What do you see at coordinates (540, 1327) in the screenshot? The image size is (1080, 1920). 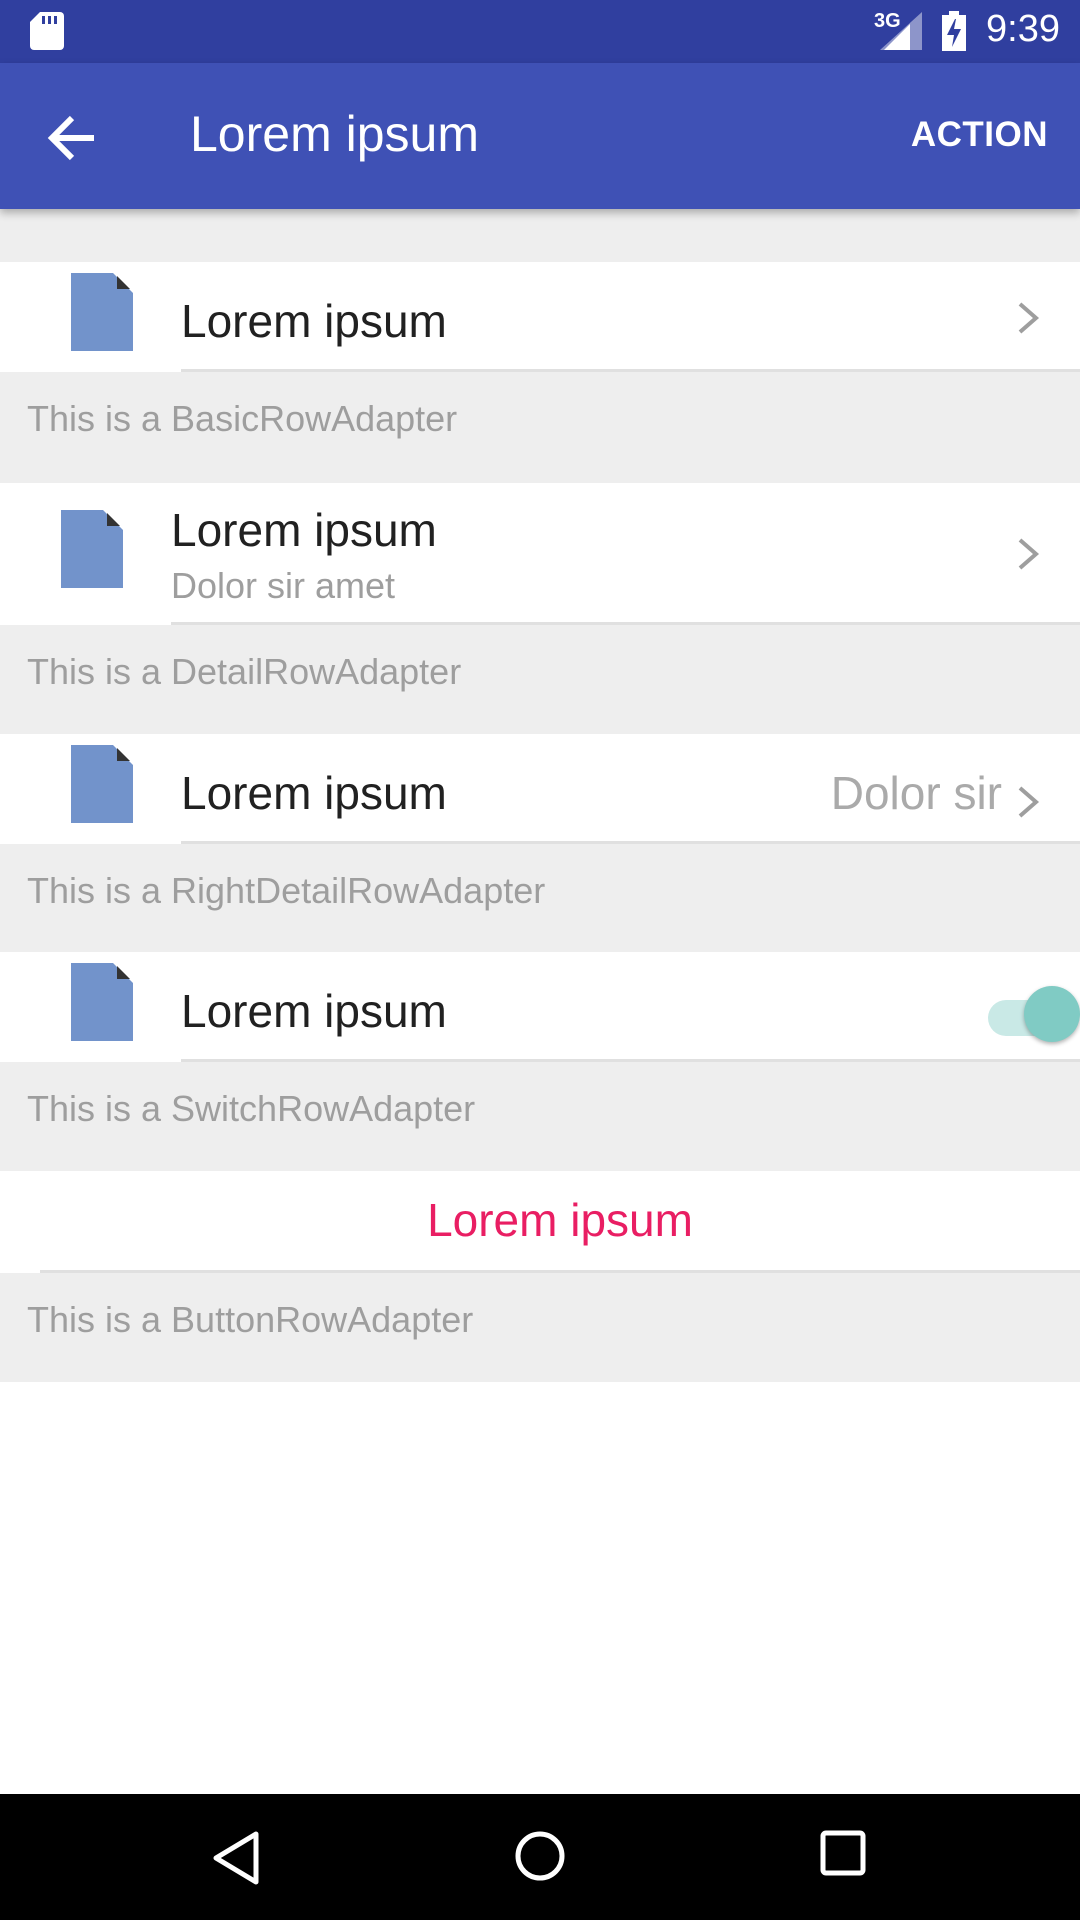 I see `section-footer: This is a ButtonRowAdapter` at bounding box center [540, 1327].